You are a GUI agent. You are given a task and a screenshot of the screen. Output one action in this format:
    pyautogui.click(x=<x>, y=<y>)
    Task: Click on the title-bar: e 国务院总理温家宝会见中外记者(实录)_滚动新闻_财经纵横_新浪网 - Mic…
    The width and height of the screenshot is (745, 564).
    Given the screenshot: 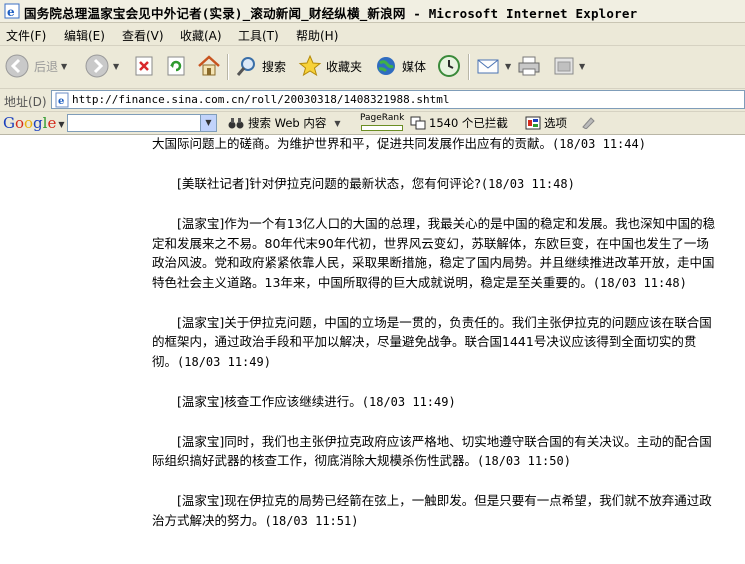 What is the action you would take?
    pyautogui.click(x=372, y=11)
    